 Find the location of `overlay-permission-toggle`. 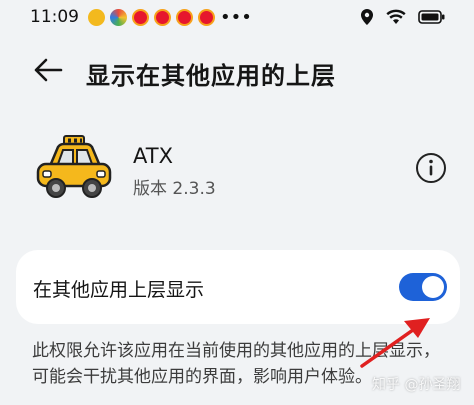

overlay-permission-toggle is located at coordinates (423, 287).